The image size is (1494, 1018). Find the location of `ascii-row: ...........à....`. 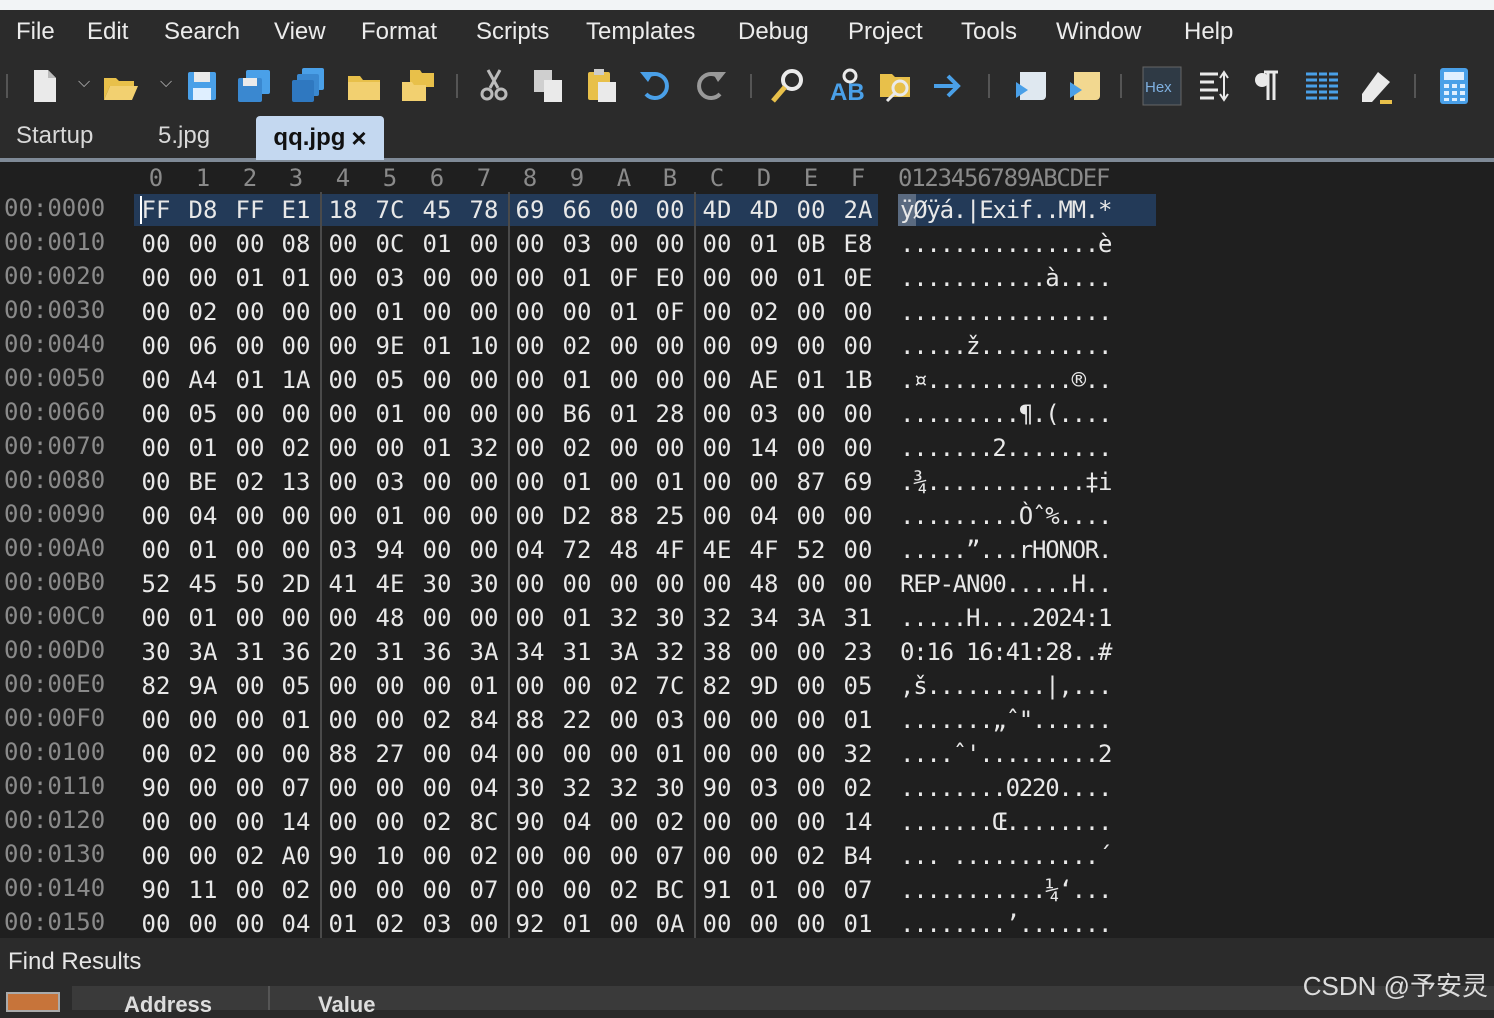

ascii-row: ...........à.... is located at coordinates (1006, 278).